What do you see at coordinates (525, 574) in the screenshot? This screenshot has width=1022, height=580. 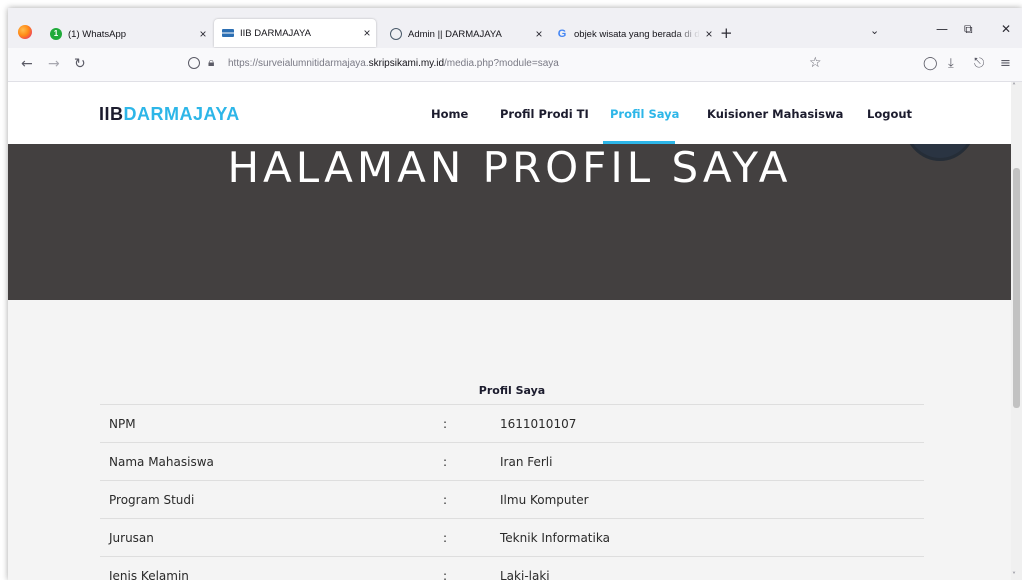 I see `row-value: Laki-laki` at bounding box center [525, 574].